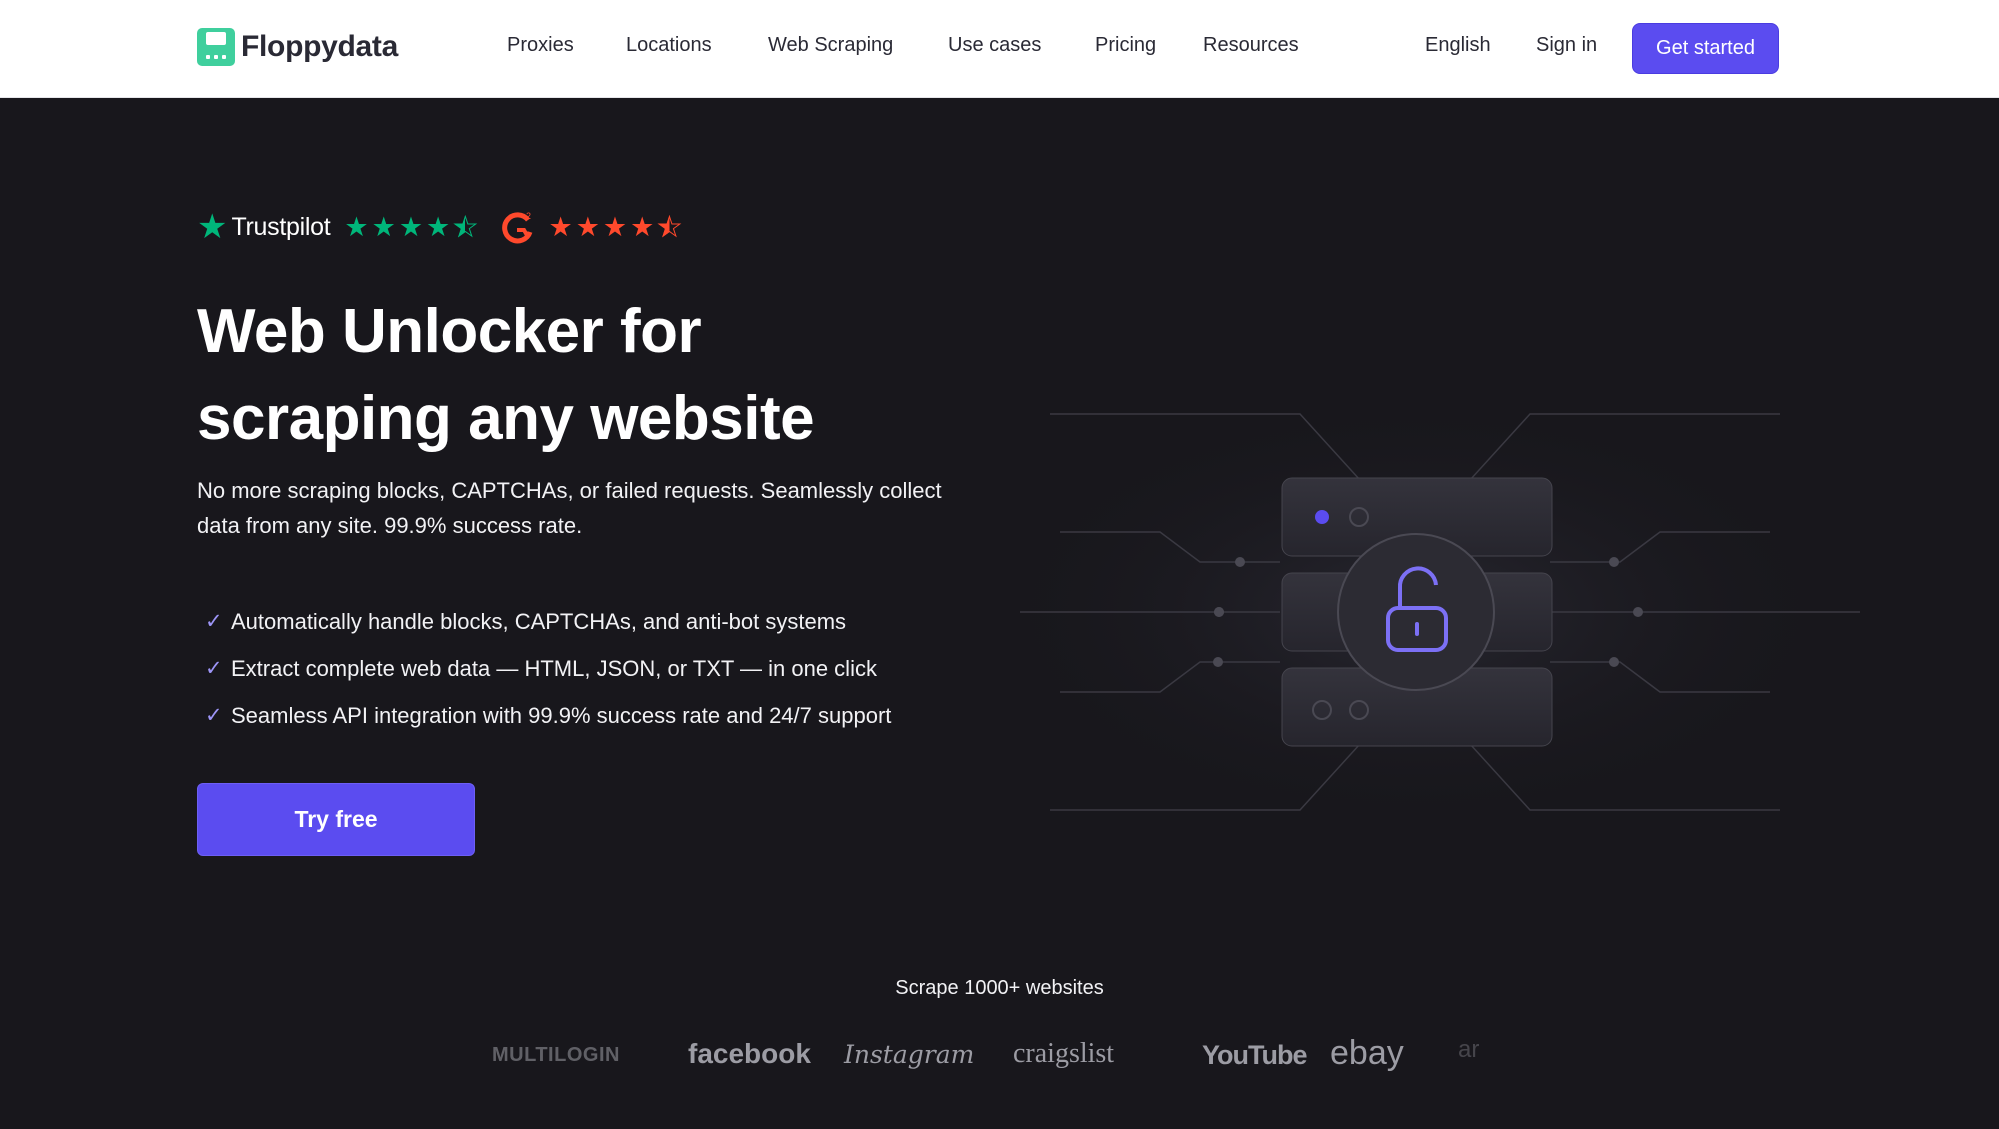 This screenshot has width=1999, height=1129. Describe the element at coordinates (1566, 45) in the screenshot. I see `sign-in-link: Sign in` at that location.